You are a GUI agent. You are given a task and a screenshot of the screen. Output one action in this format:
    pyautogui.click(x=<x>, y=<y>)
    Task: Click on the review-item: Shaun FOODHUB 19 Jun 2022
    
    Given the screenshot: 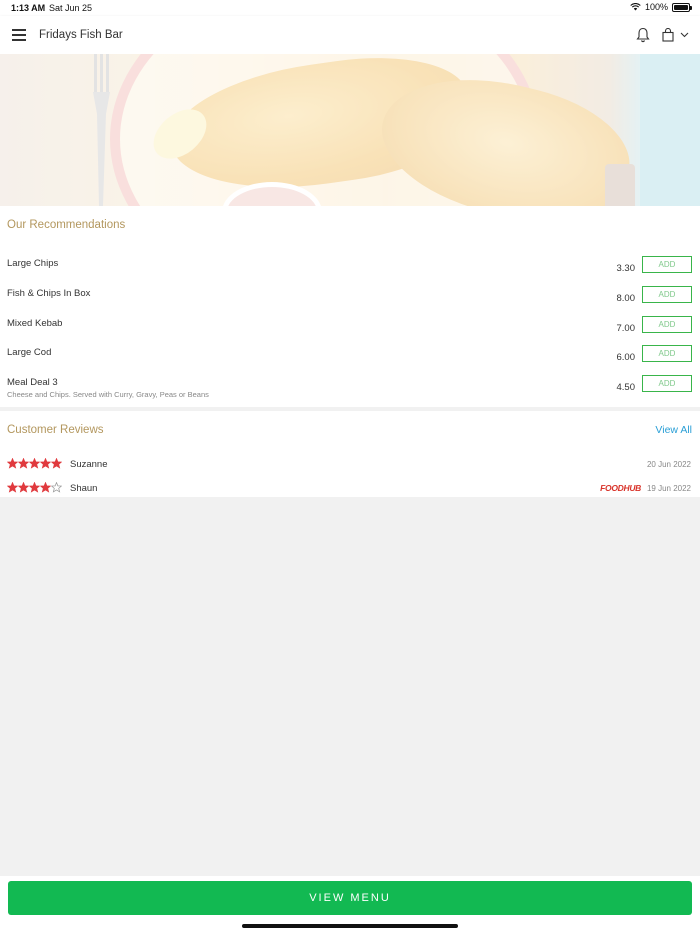 What is the action you would take?
    pyautogui.click(x=350, y=490)
    